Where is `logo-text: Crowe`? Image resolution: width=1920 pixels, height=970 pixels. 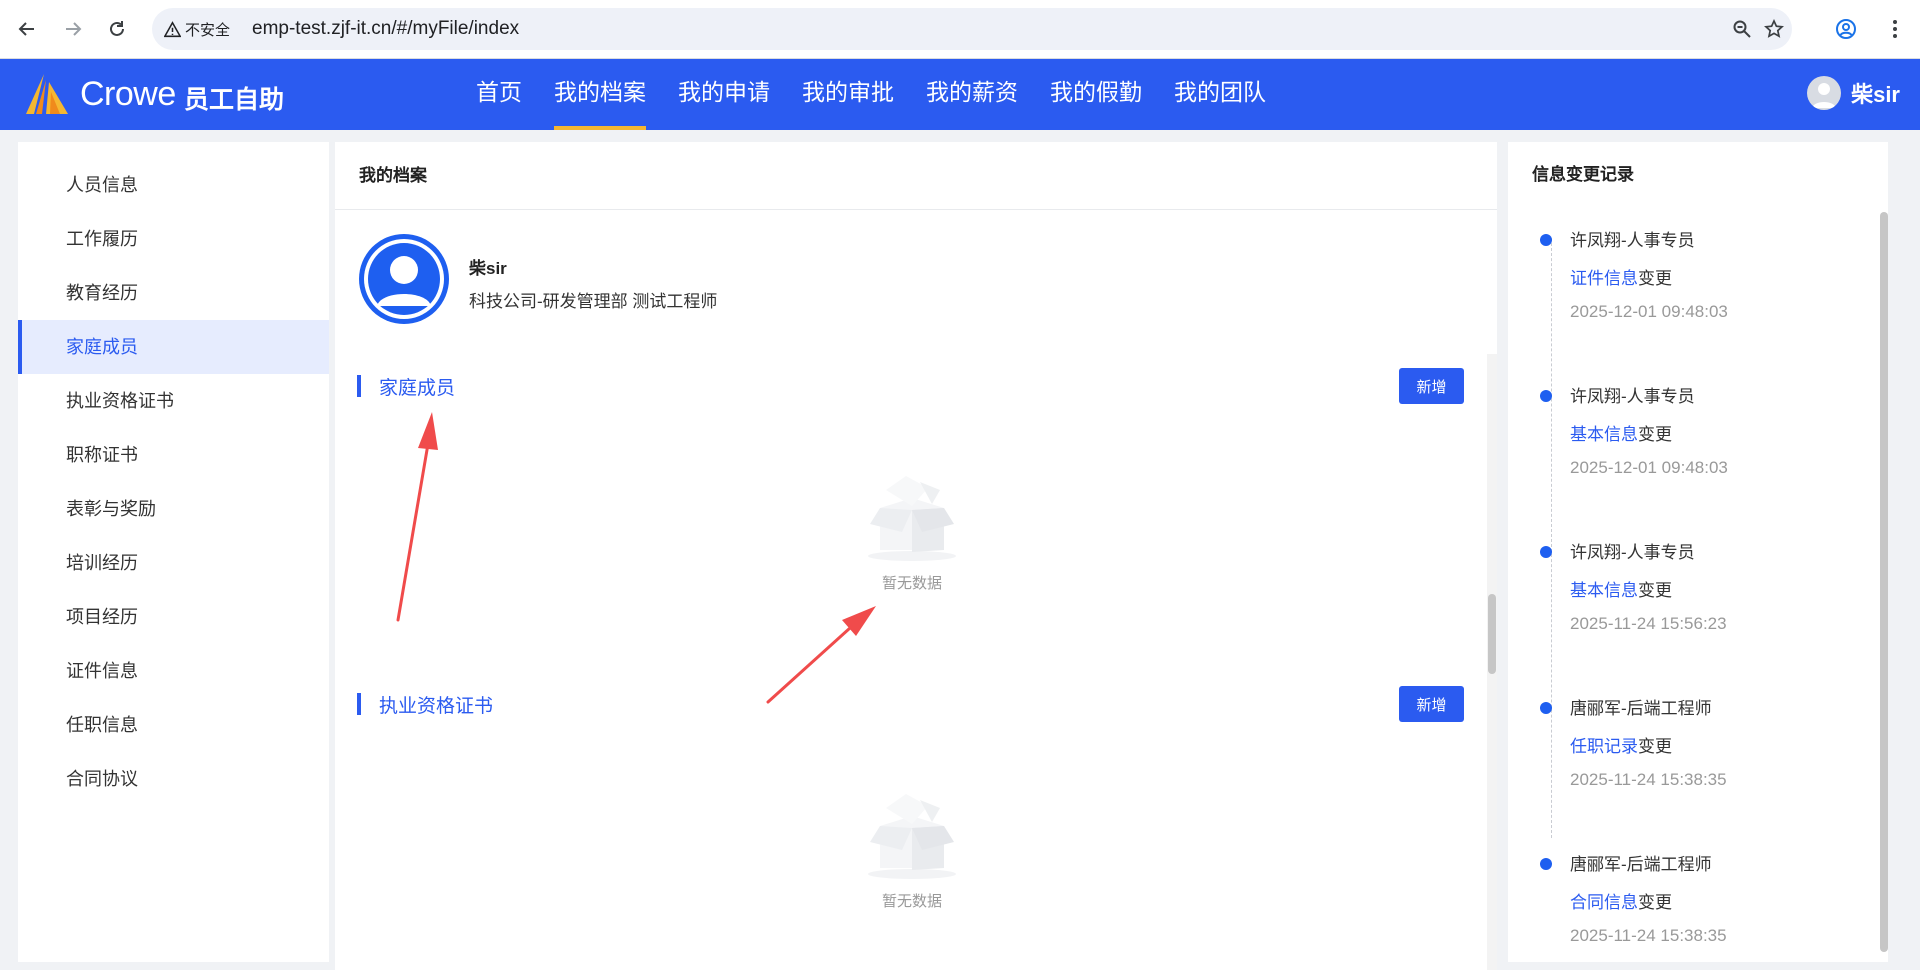
logo-text: Crowe is located at coordinates (128, 94).